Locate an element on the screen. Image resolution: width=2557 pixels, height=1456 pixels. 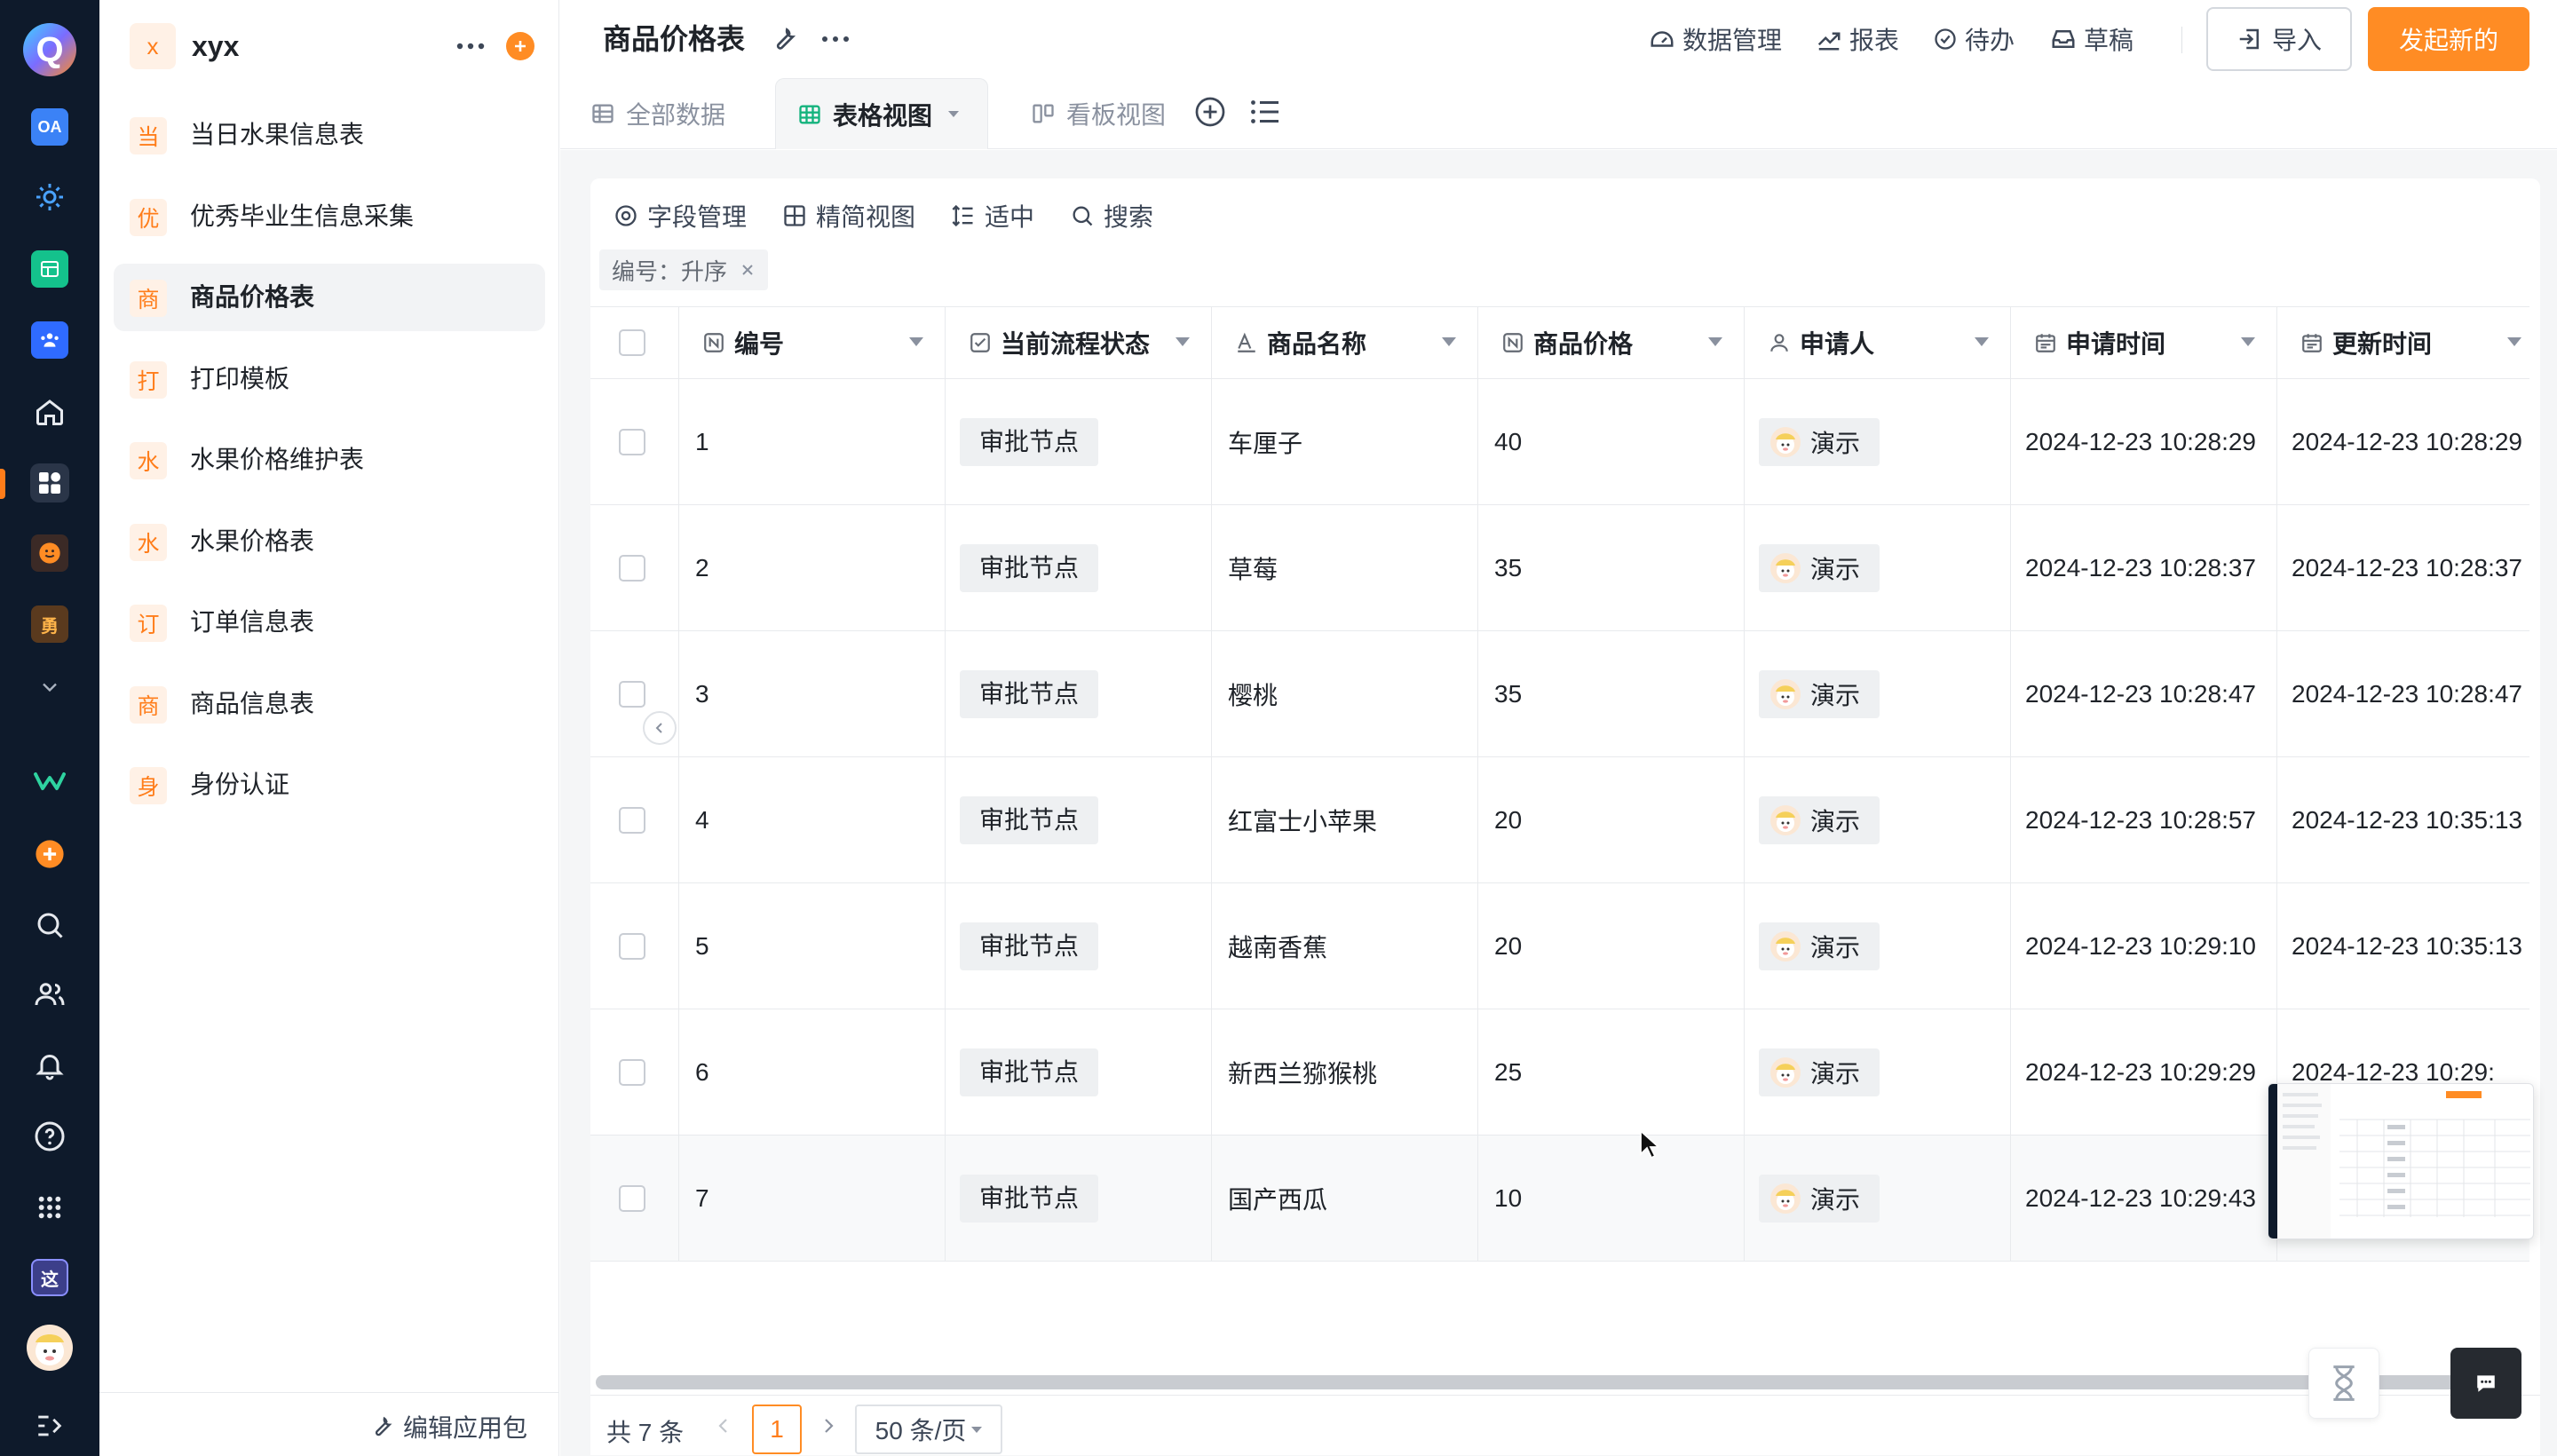
sidebar-item: 优优秀毕业生信息采集 is located at coordinates (329, 216).